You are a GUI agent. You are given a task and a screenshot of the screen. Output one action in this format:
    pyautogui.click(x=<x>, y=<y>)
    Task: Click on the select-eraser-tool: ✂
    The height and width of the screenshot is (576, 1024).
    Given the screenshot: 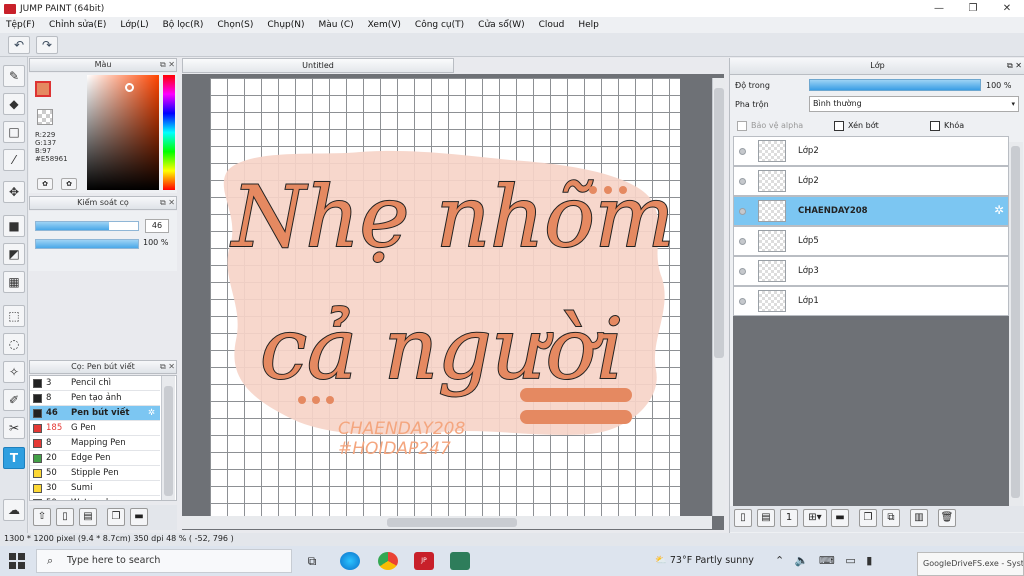 What is the action you would take?
    pyautogui.click(x=14, y=428)
    